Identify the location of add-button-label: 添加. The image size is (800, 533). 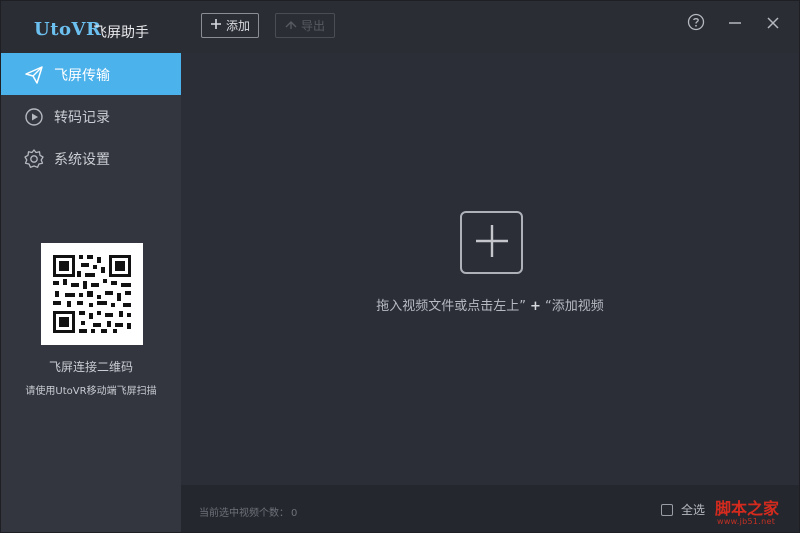
(237, 26).